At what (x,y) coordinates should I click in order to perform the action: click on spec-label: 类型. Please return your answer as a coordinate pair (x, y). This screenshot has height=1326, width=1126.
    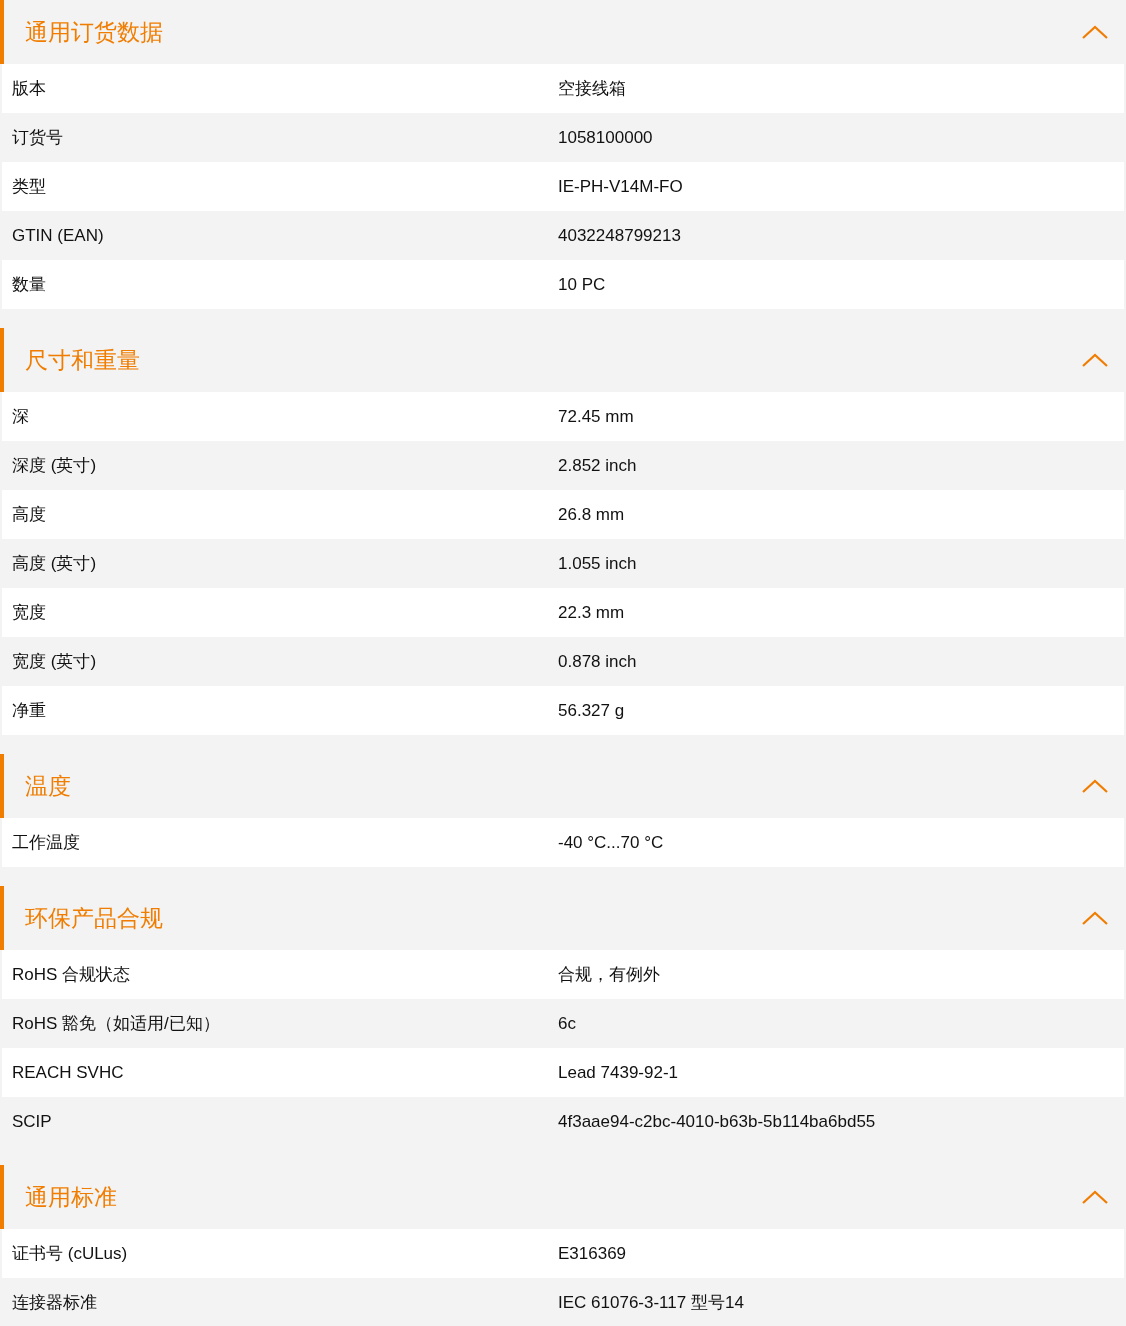
    Looking at the image, I should click on (29, 186).